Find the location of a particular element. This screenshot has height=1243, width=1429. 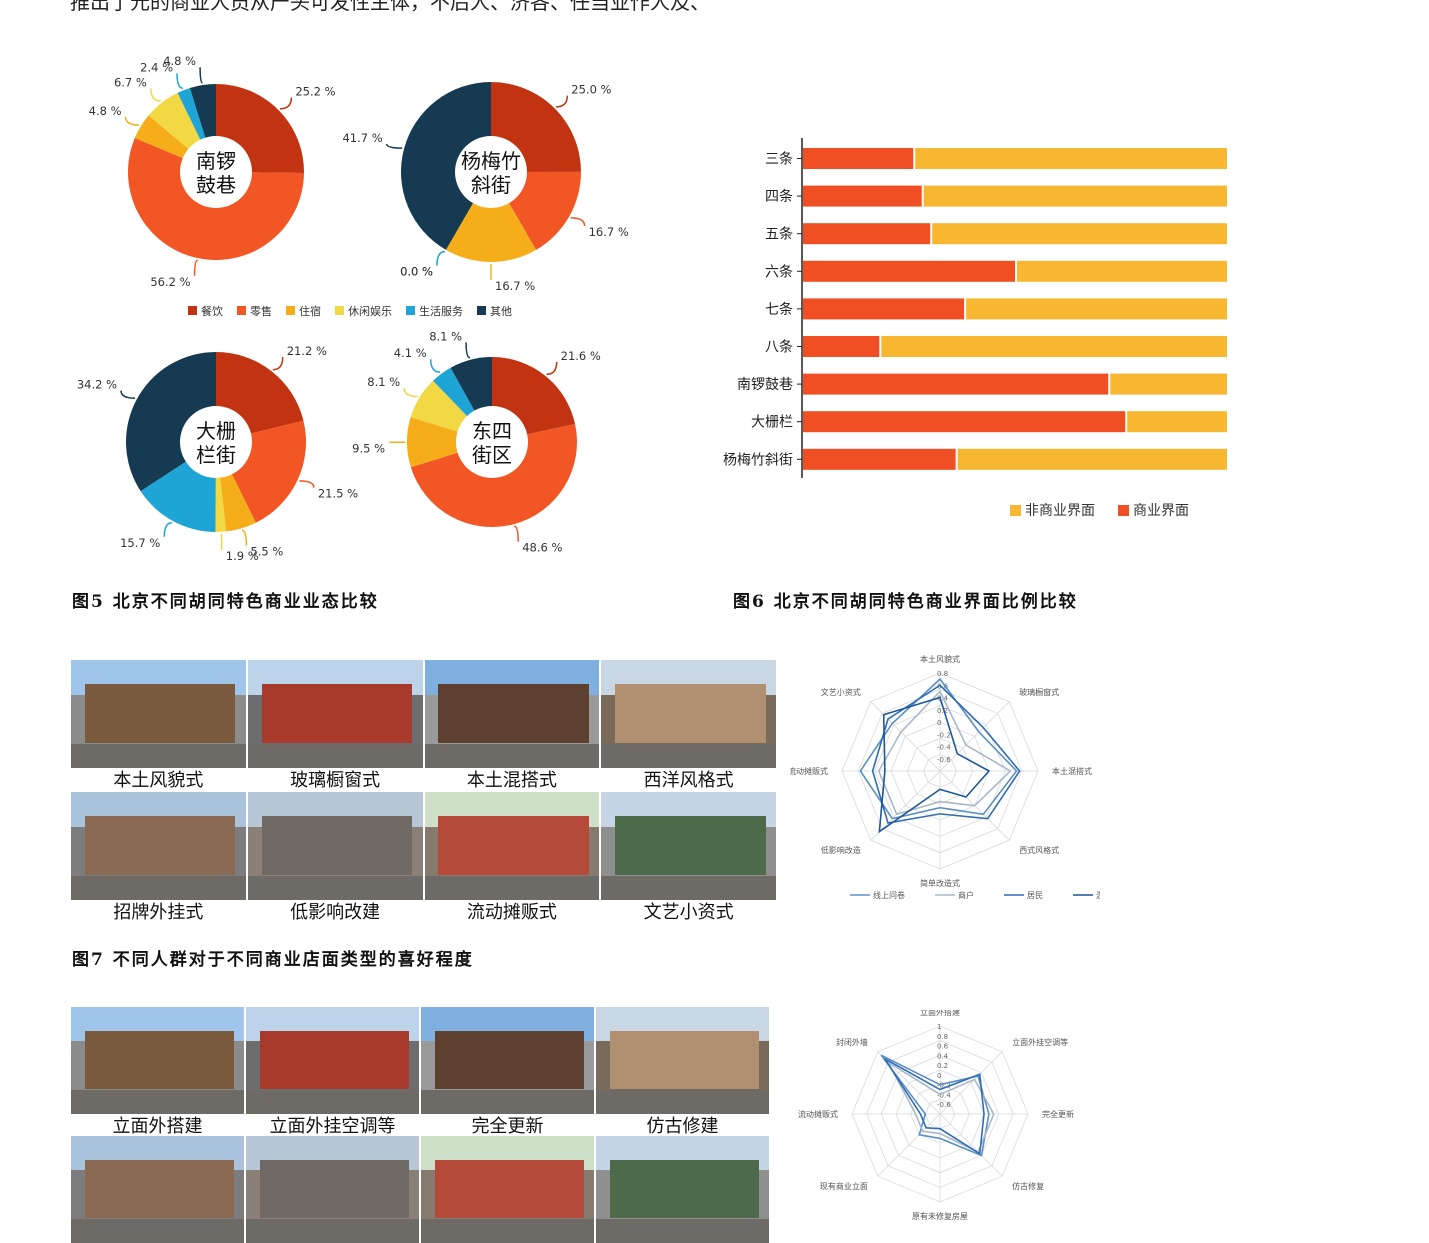

slice-label: 16.7 % is located at coordinates (515, 286).